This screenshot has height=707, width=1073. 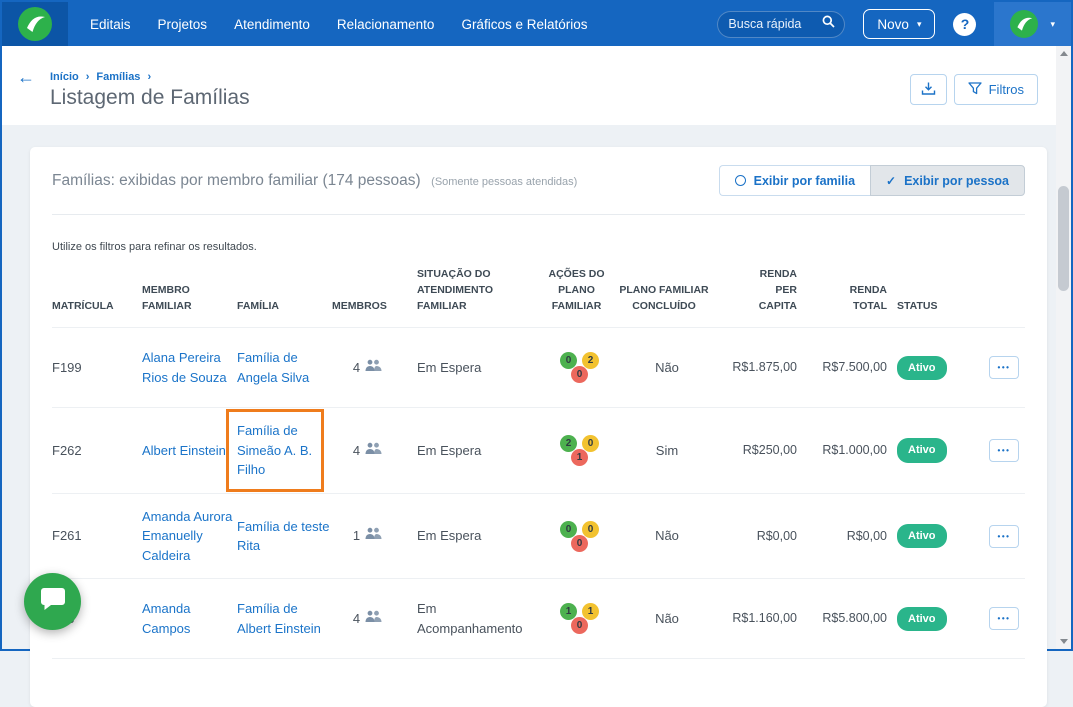 What do you see at coordinates (965, 24) in the screenshot?
I see `help-button: ?` at bounding box center [965, 24].